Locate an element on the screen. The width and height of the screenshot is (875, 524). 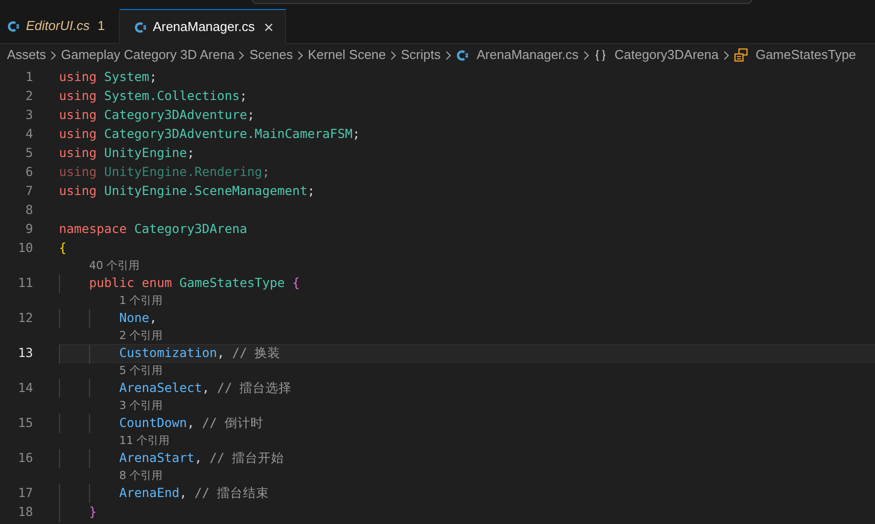
code-lens-reference: 11 个引用 is located at coordinates (144, 441).